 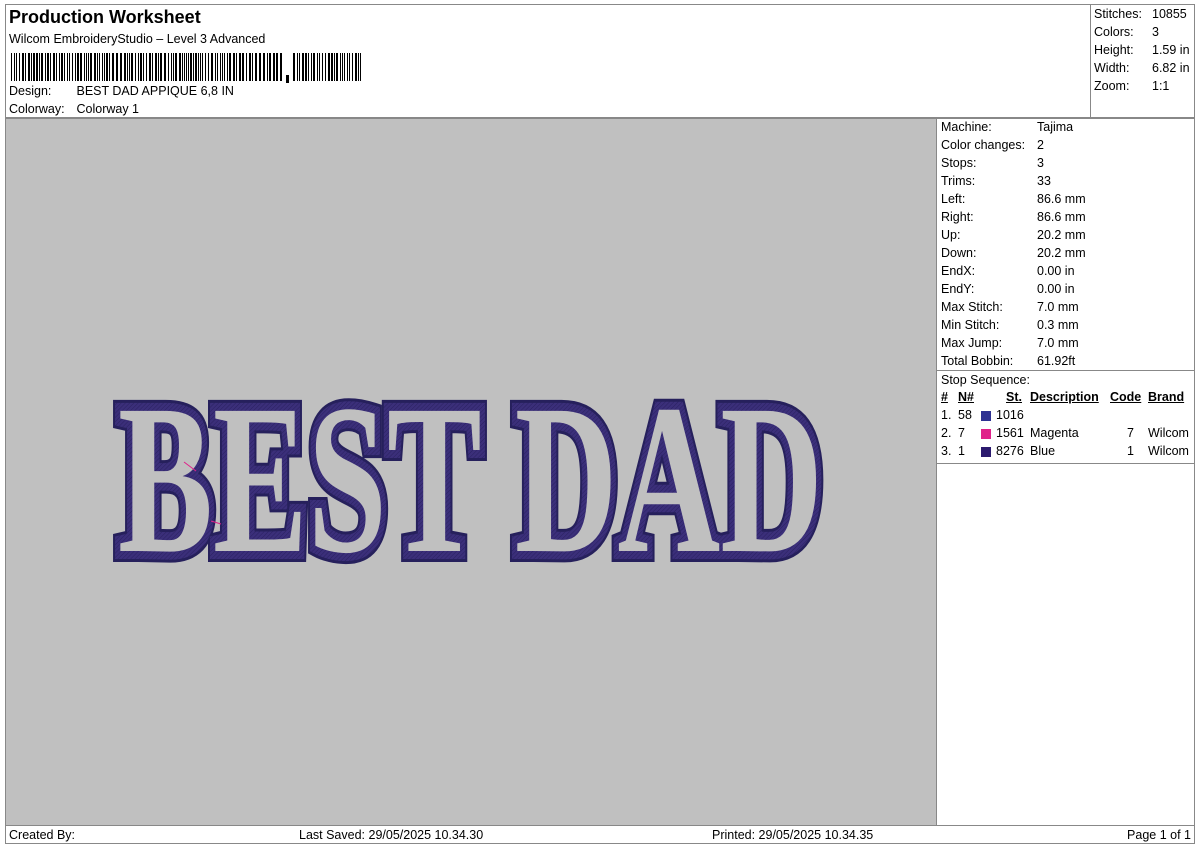 I want to click on machine-row: Up: 20.2 mm, so click(x=1013, y=235).